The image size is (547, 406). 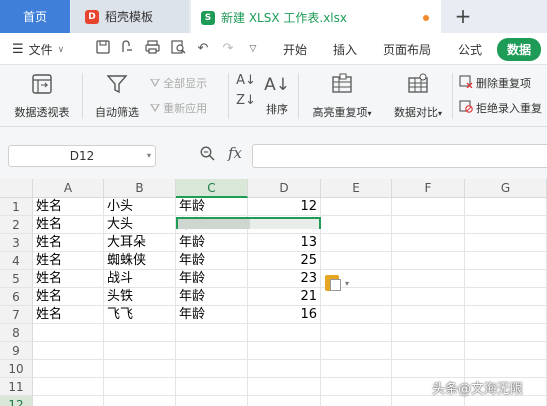 What do you see at coordinates (340, 112) in the screenshot?
I see `highlight-duplicates-label: 高亮重复项` at bounding box center [340, 112].